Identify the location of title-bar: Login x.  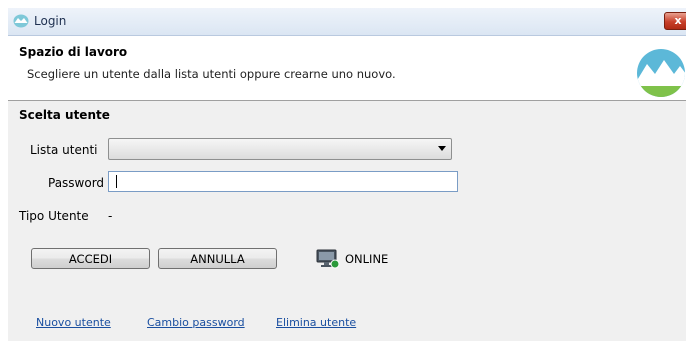
(347, 22).